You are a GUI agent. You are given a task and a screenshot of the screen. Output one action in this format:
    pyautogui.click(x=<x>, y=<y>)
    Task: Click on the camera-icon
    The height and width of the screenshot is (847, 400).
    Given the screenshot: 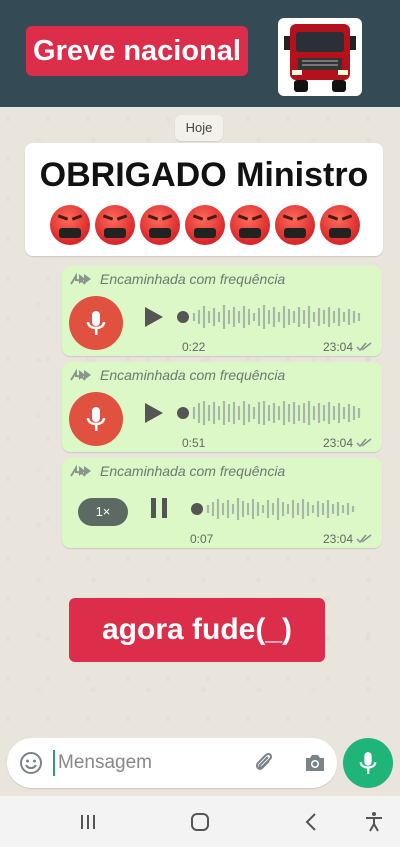 What is the action you would take?
    pyautogui.click(x=315, y=763)
    